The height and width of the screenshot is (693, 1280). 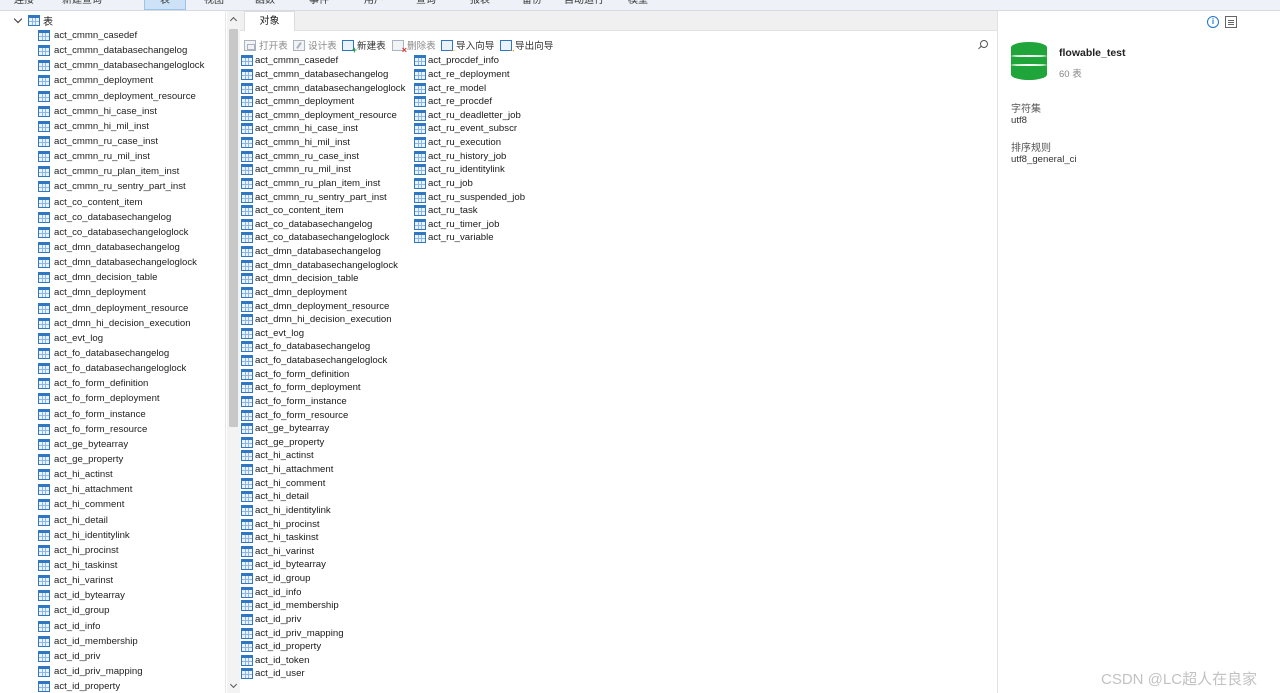 What do you see at coordinates (323, 252) in the screenshot?
I see `object-table-item: act_dmn_databasechangelog` at bounding box center [323, 252].